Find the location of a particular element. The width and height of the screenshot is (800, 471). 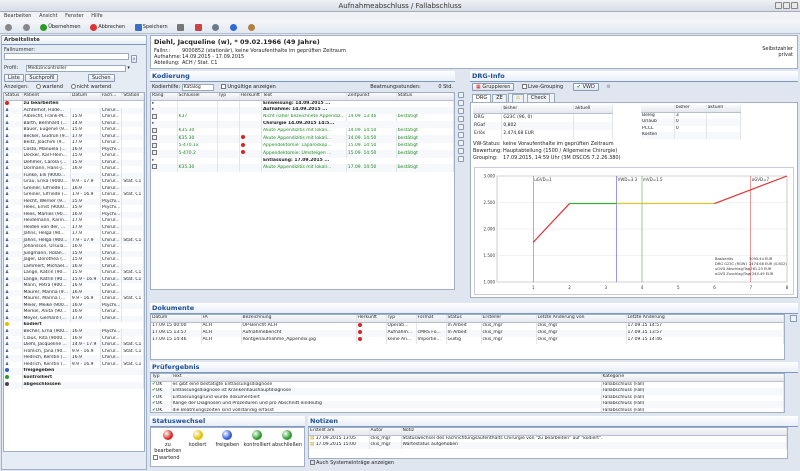

coding-col-time: Zeitpunkt is located at coordinates (371, 97).